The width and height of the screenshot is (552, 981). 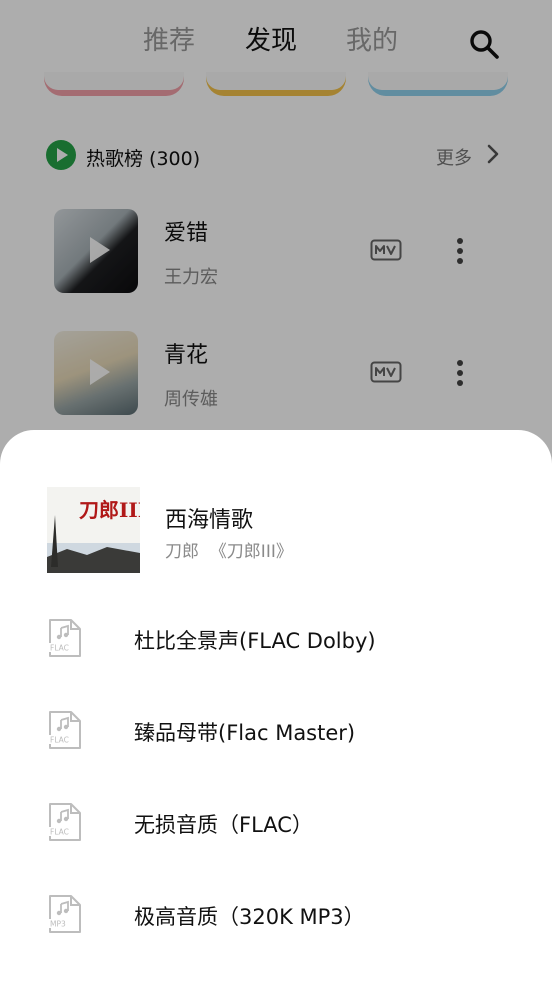 What do you see at coordinates (209, 520) in the screenshot?
I see `sheet-song-title: 西海情歌` at bounding box center [209, 520].